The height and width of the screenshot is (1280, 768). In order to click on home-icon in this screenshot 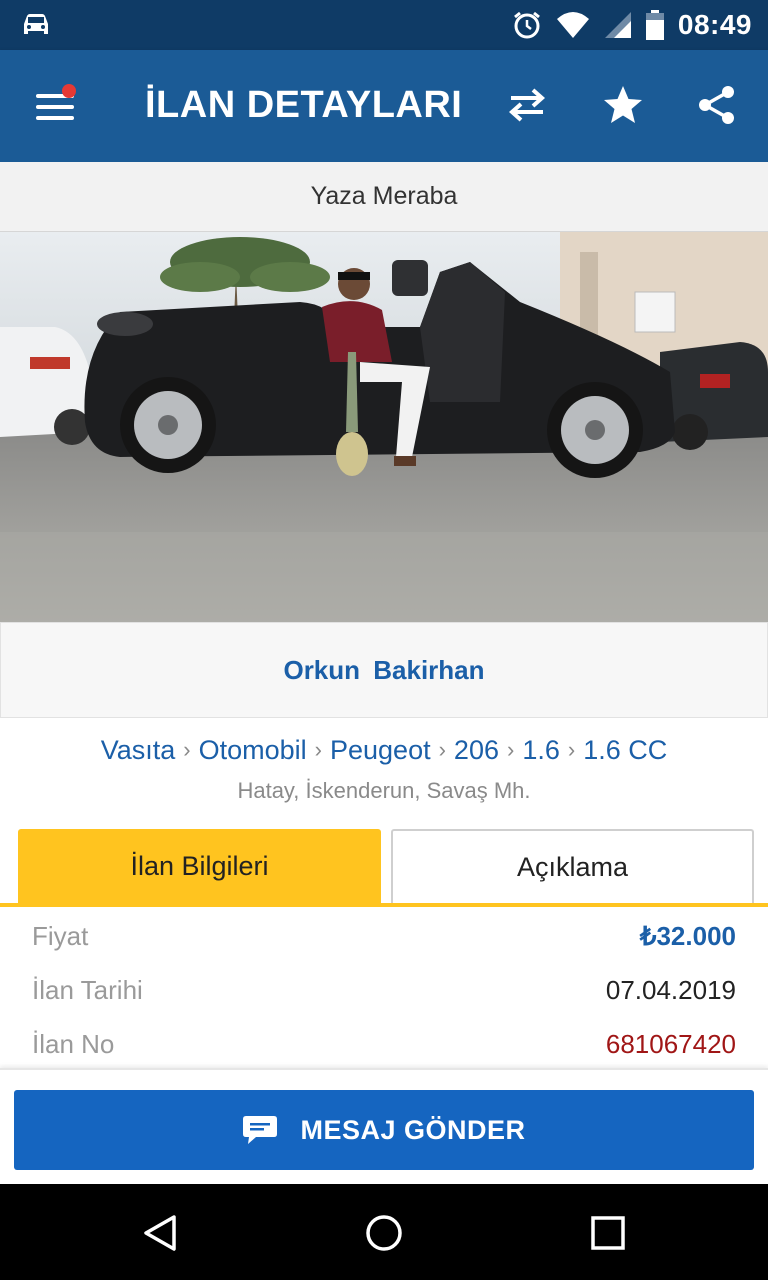, I will do `click(384, 1233)`.